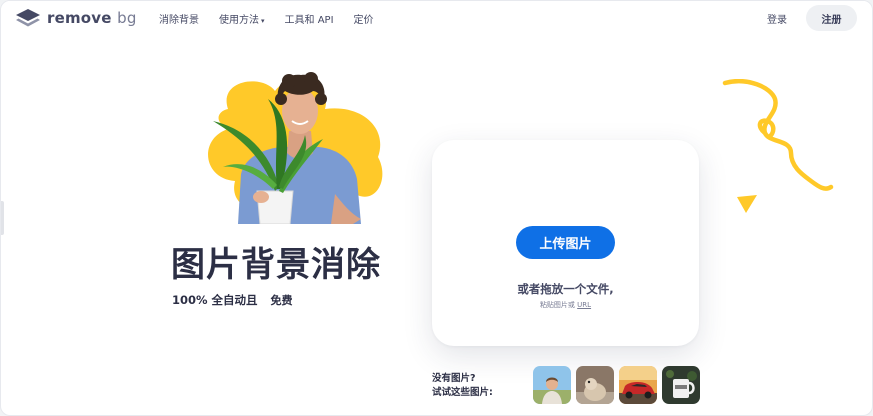  What do you see at coordinates (454, 378) in the screenshot?
I see `sample-label-line1: 没有图片?` at bounding box center [454, 378].